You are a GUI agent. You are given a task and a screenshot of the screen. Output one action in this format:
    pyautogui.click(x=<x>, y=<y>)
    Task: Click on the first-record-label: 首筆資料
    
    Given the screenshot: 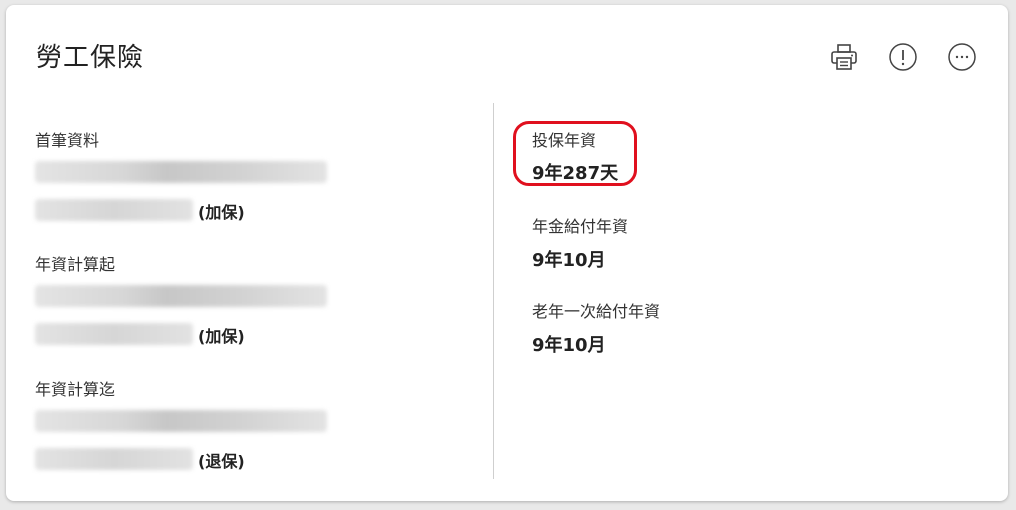 What is the action you would take?
    pyautogui.click(x=67, y=140)
    